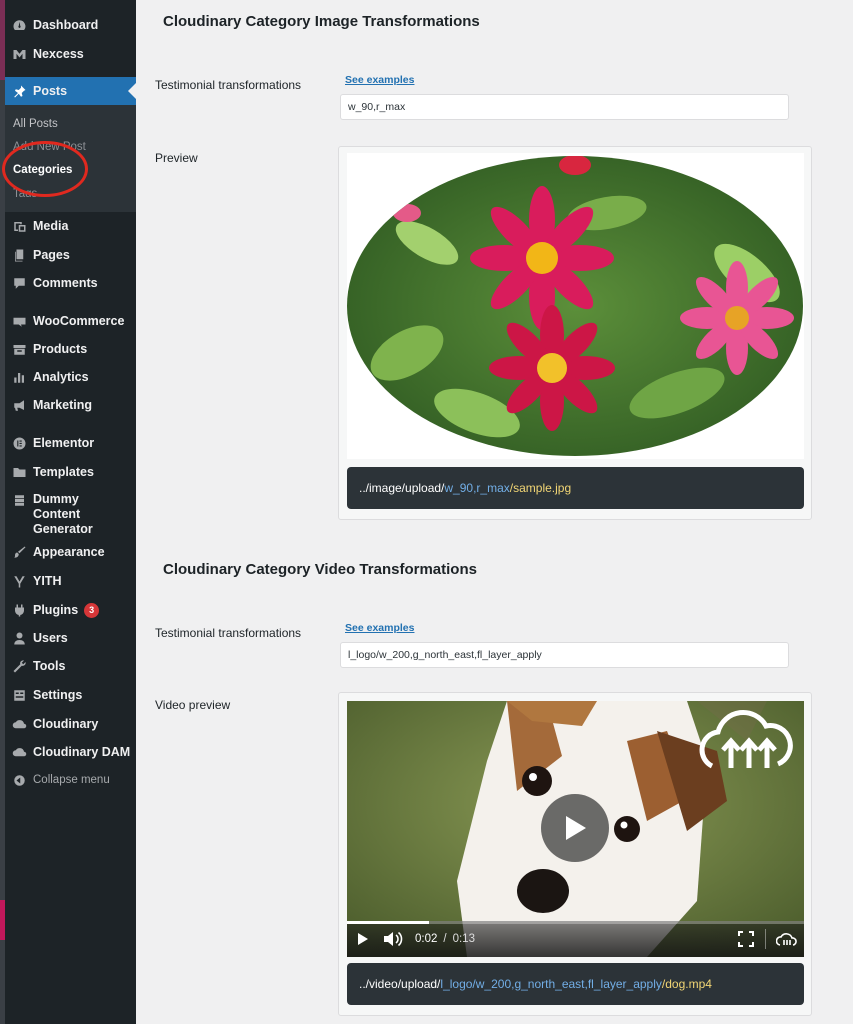  Describe the element at coordinates (19, 581) in the screenshot. I see `yith-icon` at that location.